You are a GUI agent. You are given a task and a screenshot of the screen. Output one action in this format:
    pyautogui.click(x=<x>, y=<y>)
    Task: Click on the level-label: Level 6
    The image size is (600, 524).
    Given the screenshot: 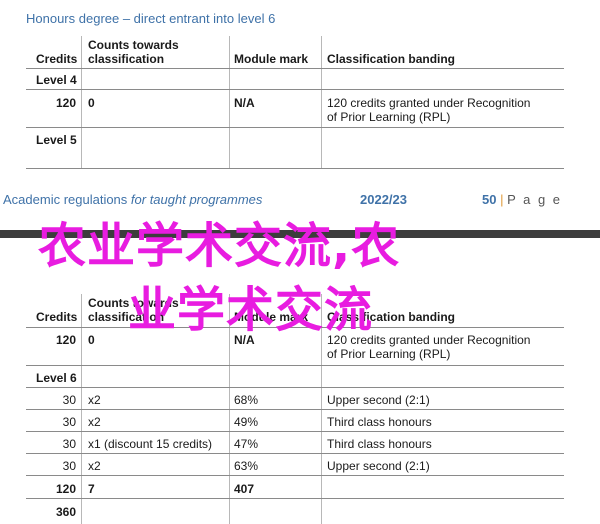 What is the action you would take?
    pyautogui.click(x=56, y=378)
    